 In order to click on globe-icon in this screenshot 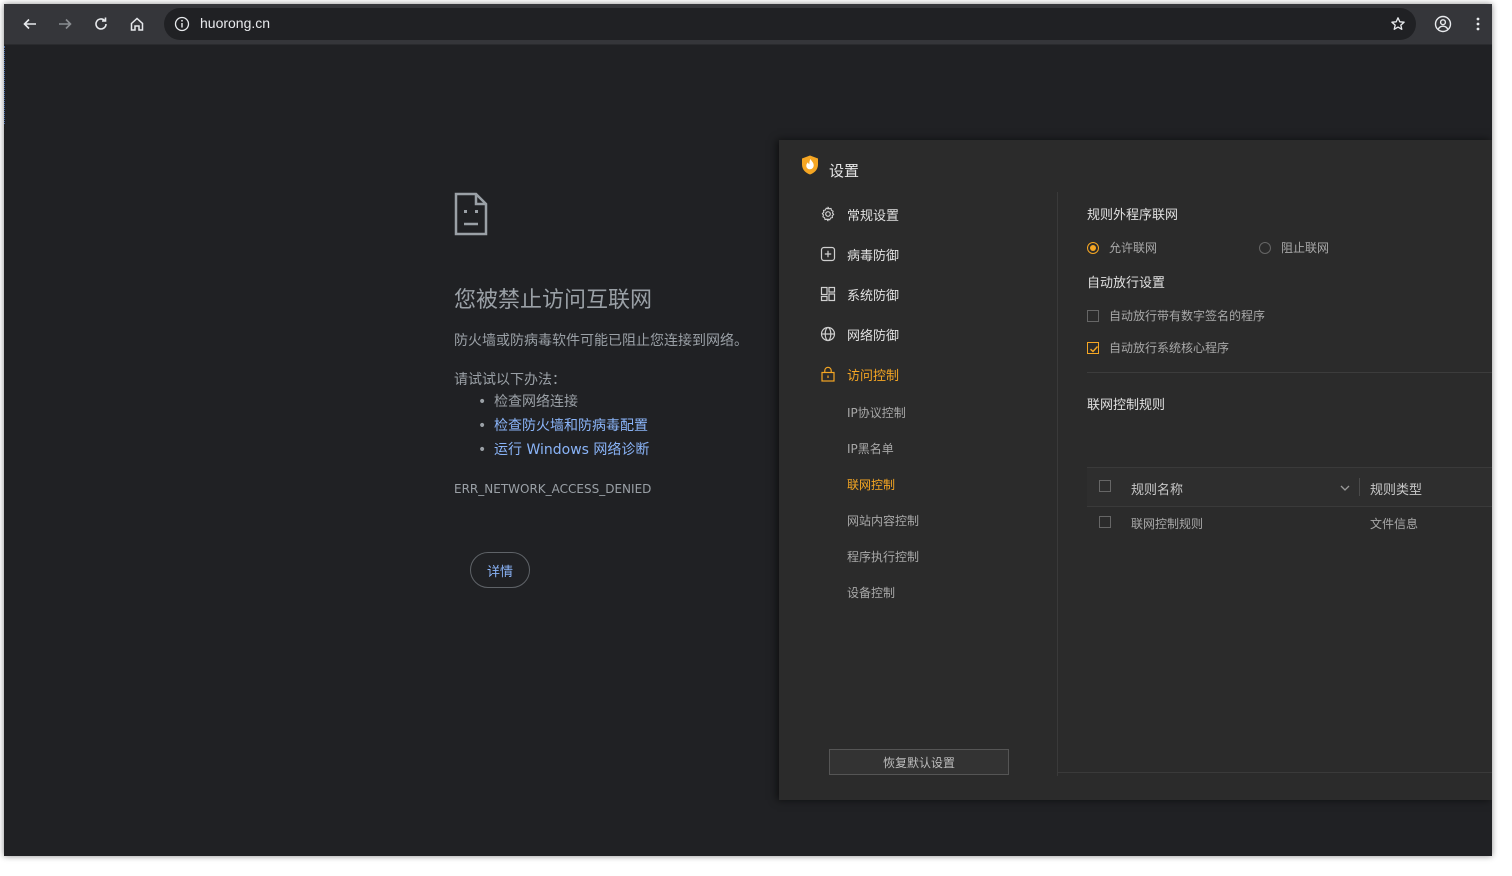, I will do `click(828, 334)`.